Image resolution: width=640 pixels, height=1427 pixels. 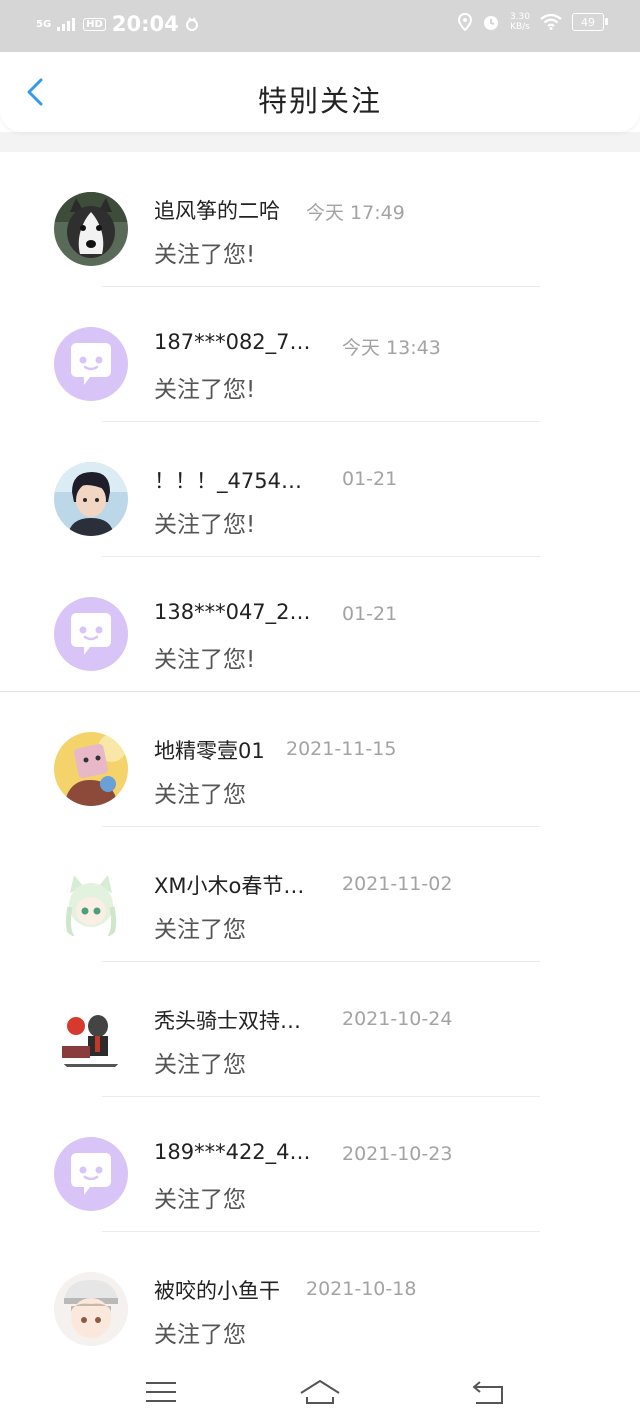 I want to click on return-icon, so click(x=488, y=1392).